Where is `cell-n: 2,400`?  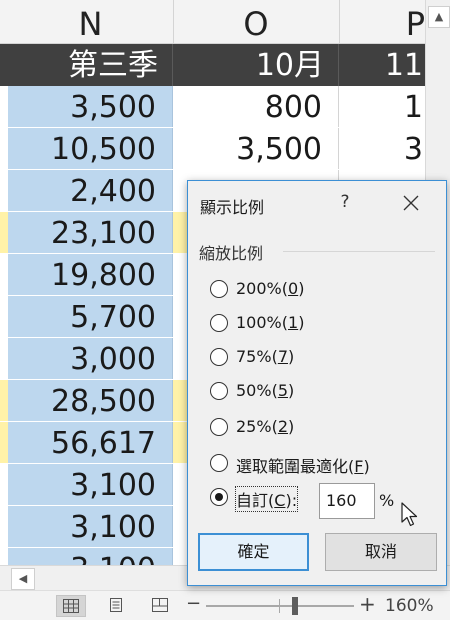
cell-n: 2,400 is located at coordinates (90, 190).